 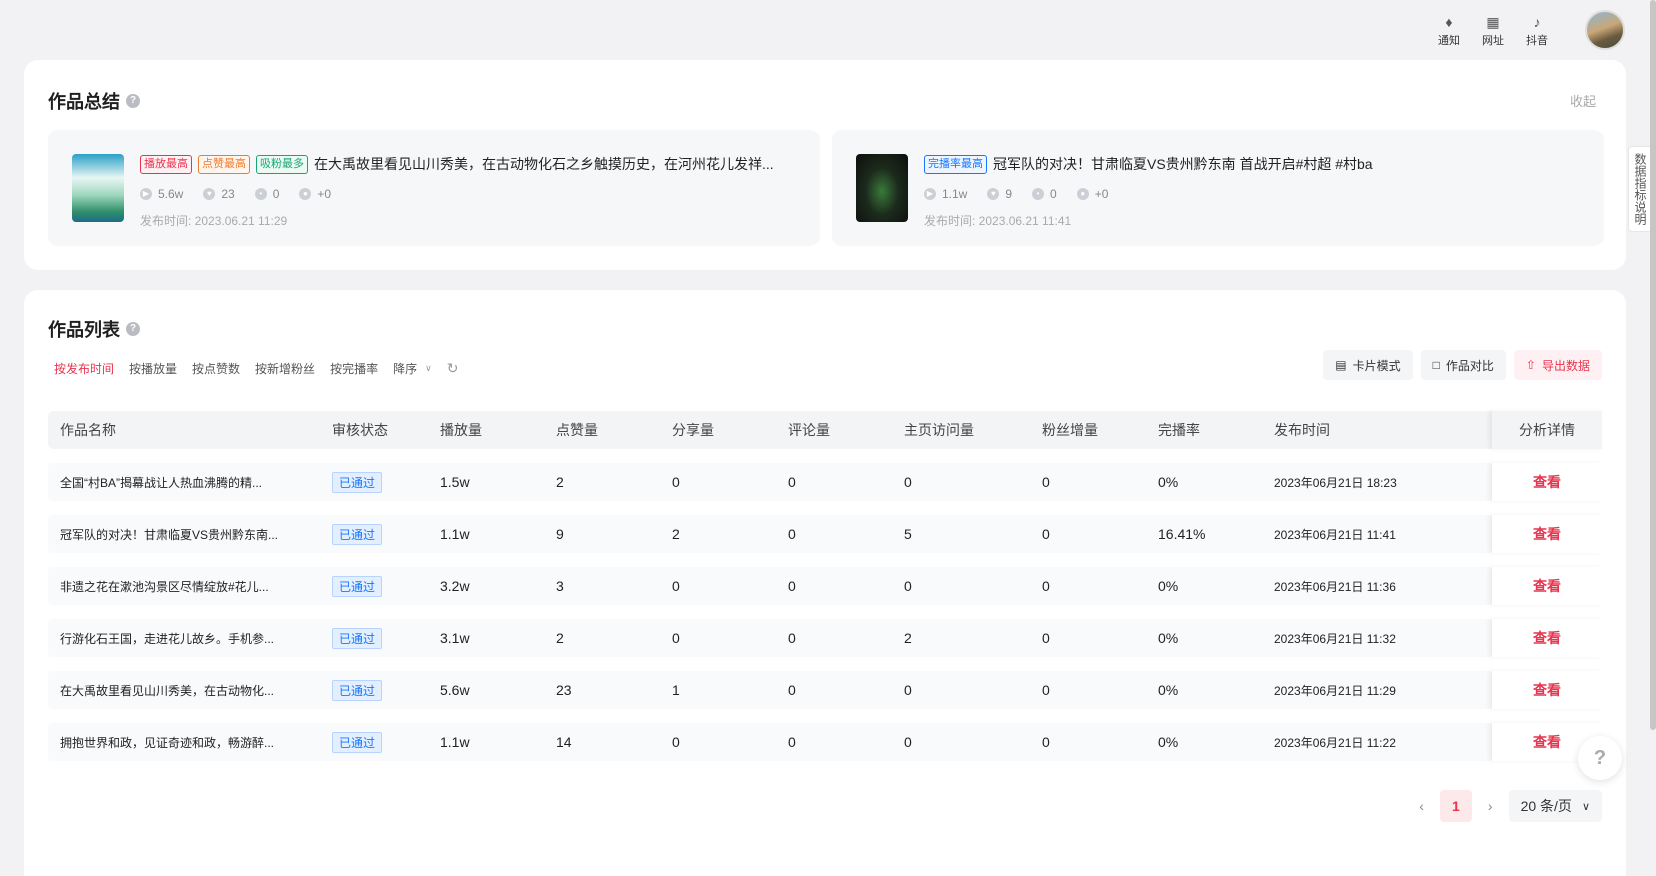 What do you see at coordinates (676, 534) in the screenshot?
I see `cell-share: 2` at bounding box center [676, 534].